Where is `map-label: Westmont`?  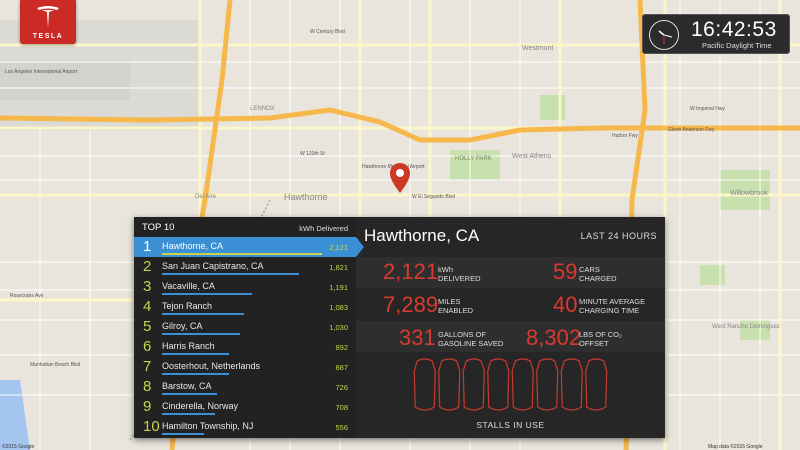 map-label: Westmont is located at coordinates (537, 48).